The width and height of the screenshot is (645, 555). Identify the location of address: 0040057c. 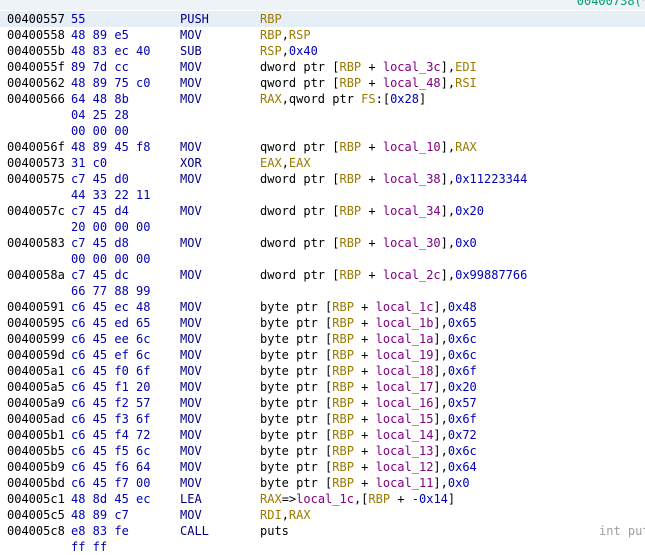
(36, 211).